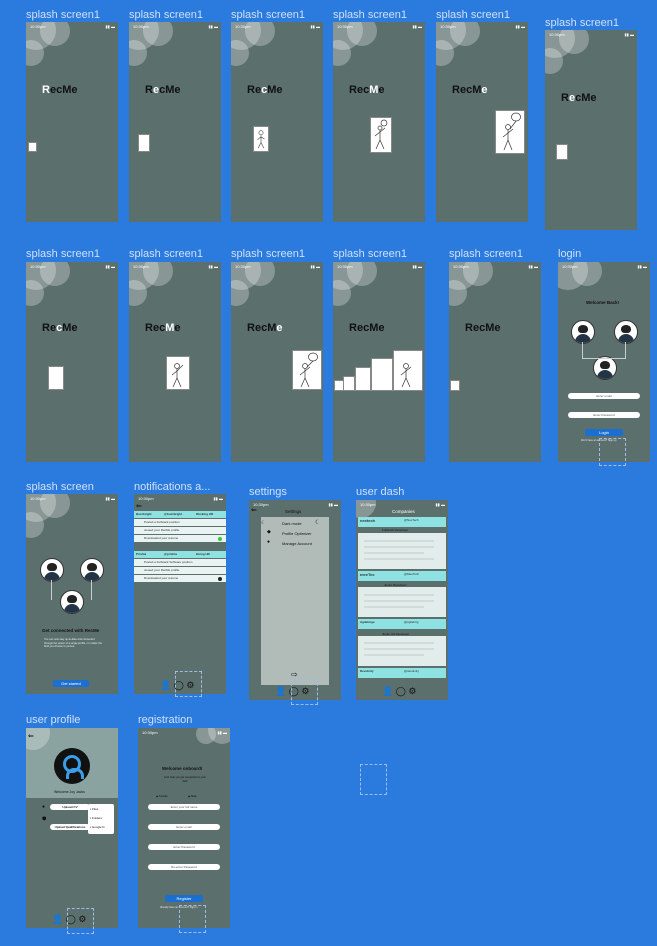 Image resolution: width=657 pixels, height=946 pixels. What do you see at coordinates (70, 807) in the screenshot?
I see `upload-cv-field: Upload CV` at bounding box center [70, 807].